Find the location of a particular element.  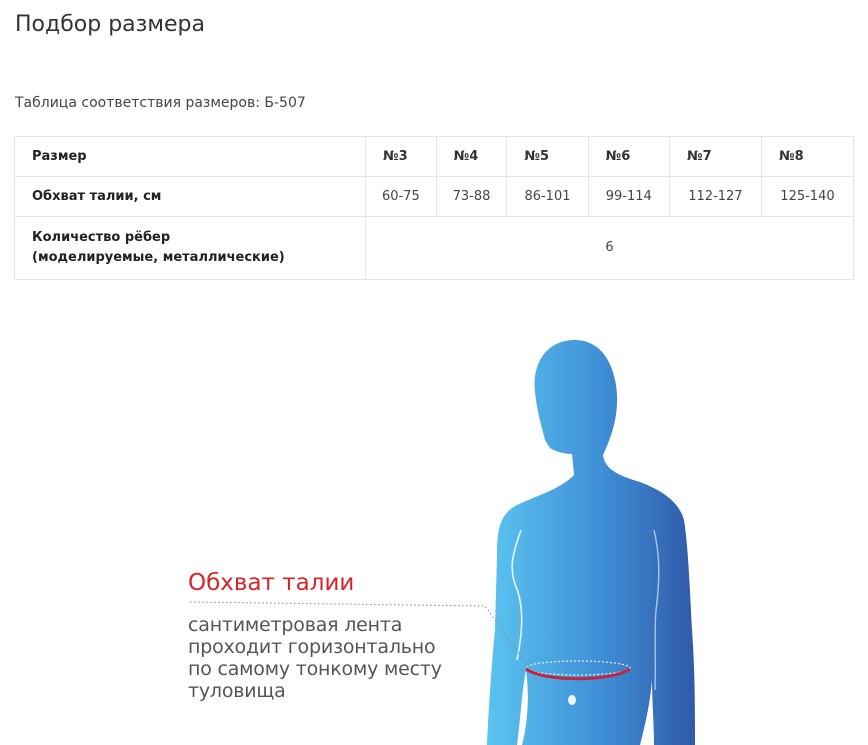

size-no4: №4 is located at coordinates (471, 156).